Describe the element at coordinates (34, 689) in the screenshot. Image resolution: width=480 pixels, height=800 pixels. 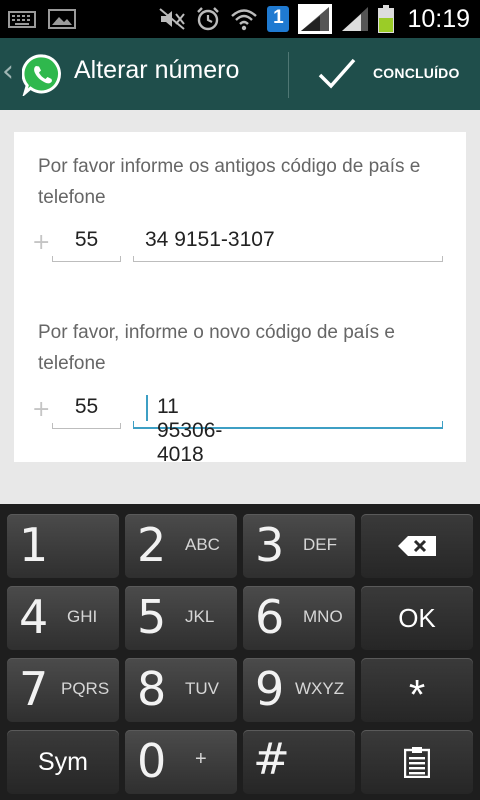
I see `key-digit: 7` at that location.